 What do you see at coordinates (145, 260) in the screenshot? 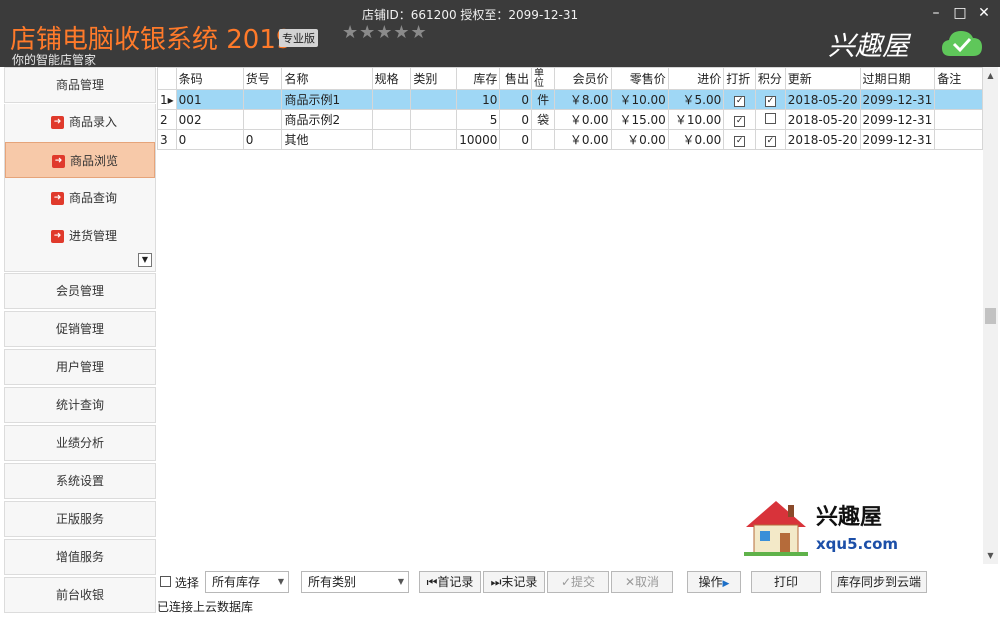
I see `submenu-expand-button: ▼` at bounding box center [145, 260].